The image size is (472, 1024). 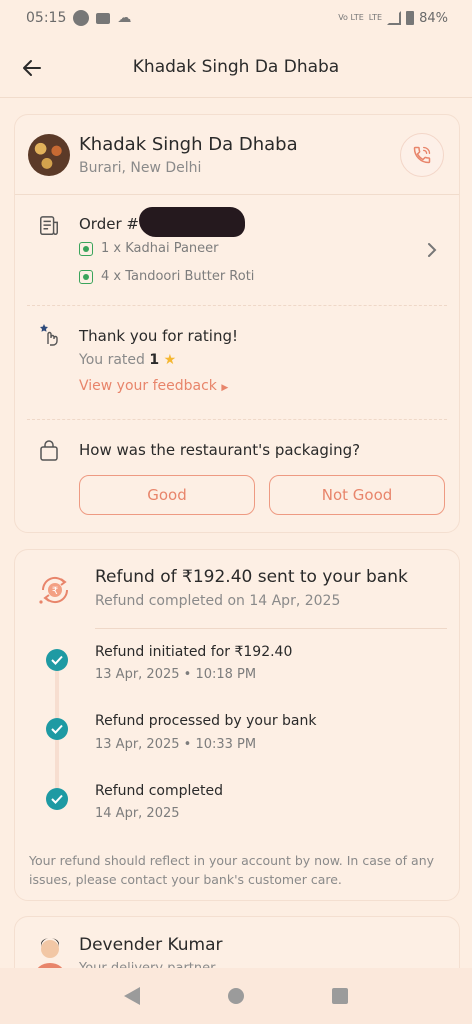 I want to click on refund-step-time: 13 Apr, 2025 • 10:33 PM, so click(x=176, y=744).